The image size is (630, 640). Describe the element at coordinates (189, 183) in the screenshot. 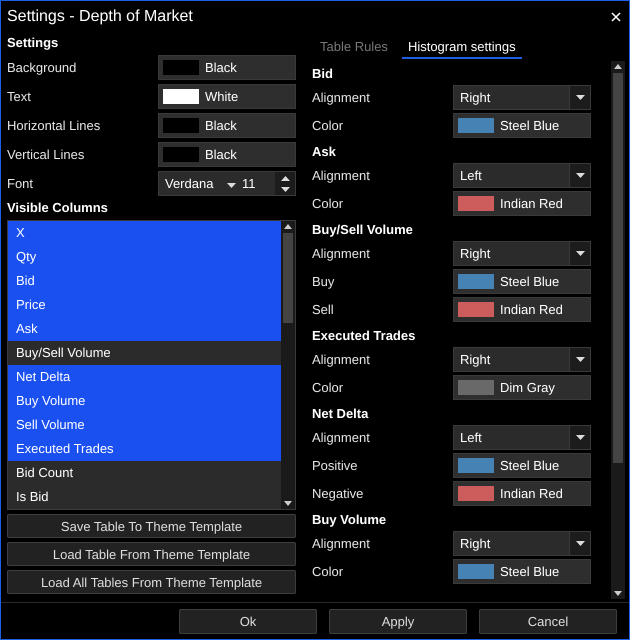

I see `font-name: Verdana` at that location.